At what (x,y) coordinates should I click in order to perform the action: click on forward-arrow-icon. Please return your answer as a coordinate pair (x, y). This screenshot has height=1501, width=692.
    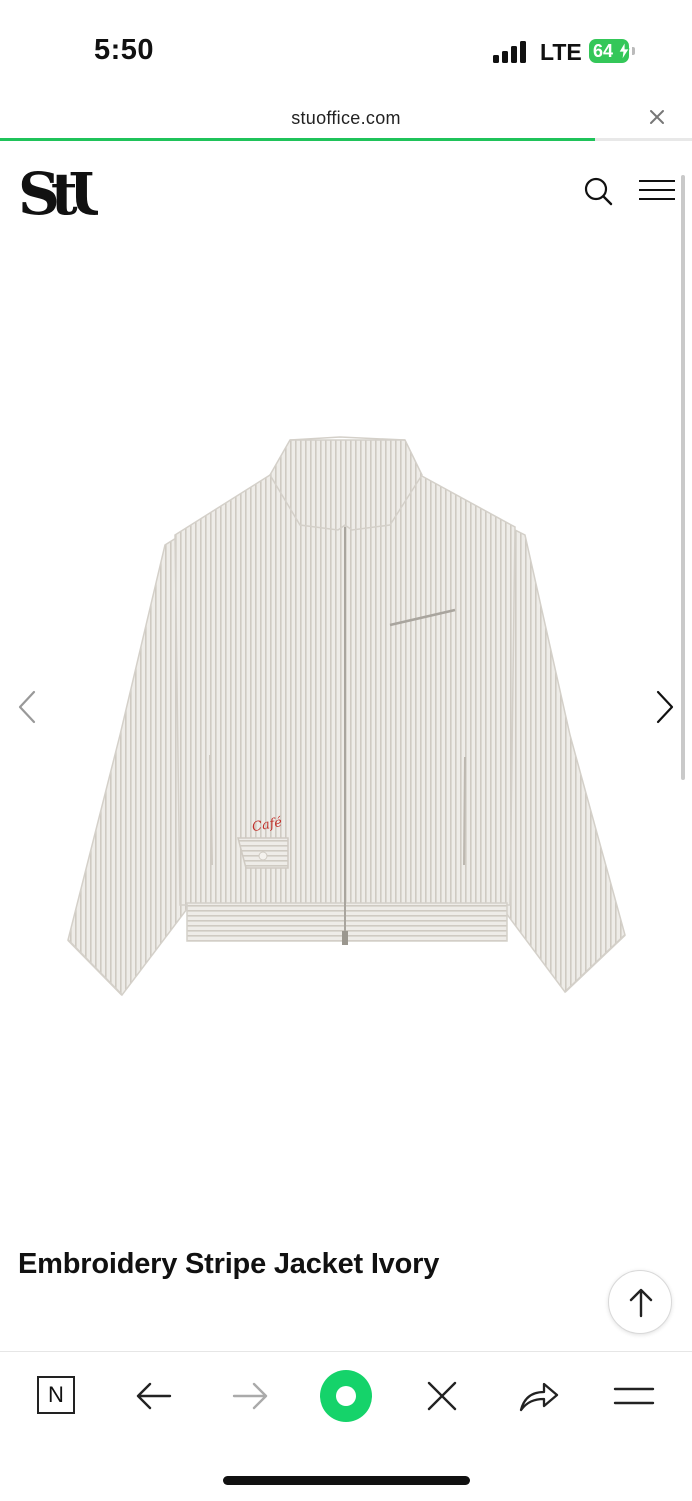
    Looking at the image, I should click on (250, 1396).